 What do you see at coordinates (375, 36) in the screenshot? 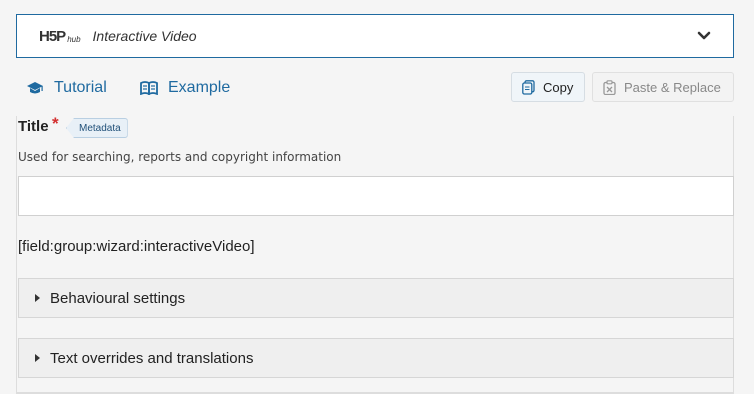
I see `content-type-selector: H5P hub Interactive Video` at bounding box center [375, 36].